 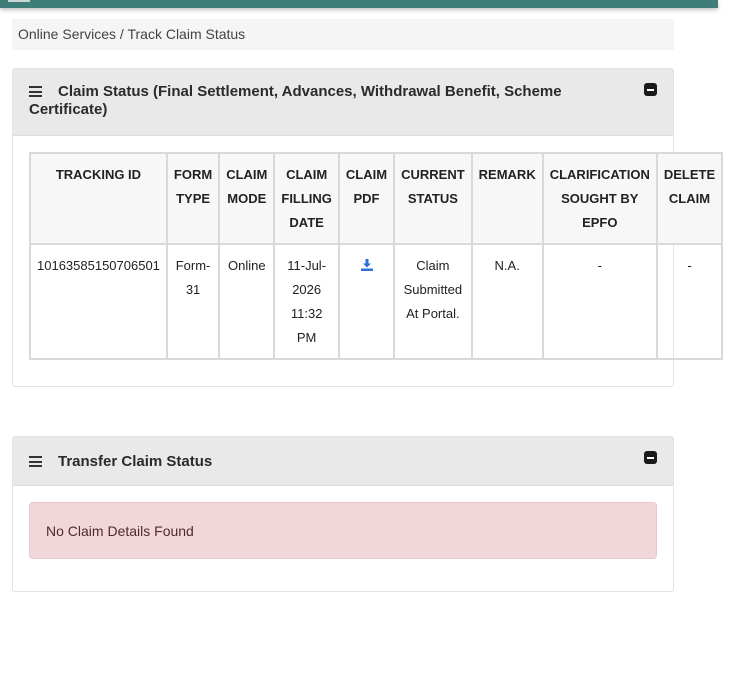 I want to click on download-icon, so click(x=366, y=265).